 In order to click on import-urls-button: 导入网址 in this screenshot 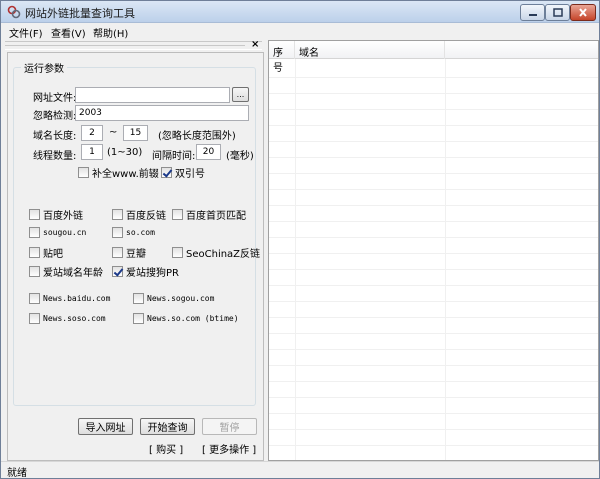, I will do `click(105, 426)`.